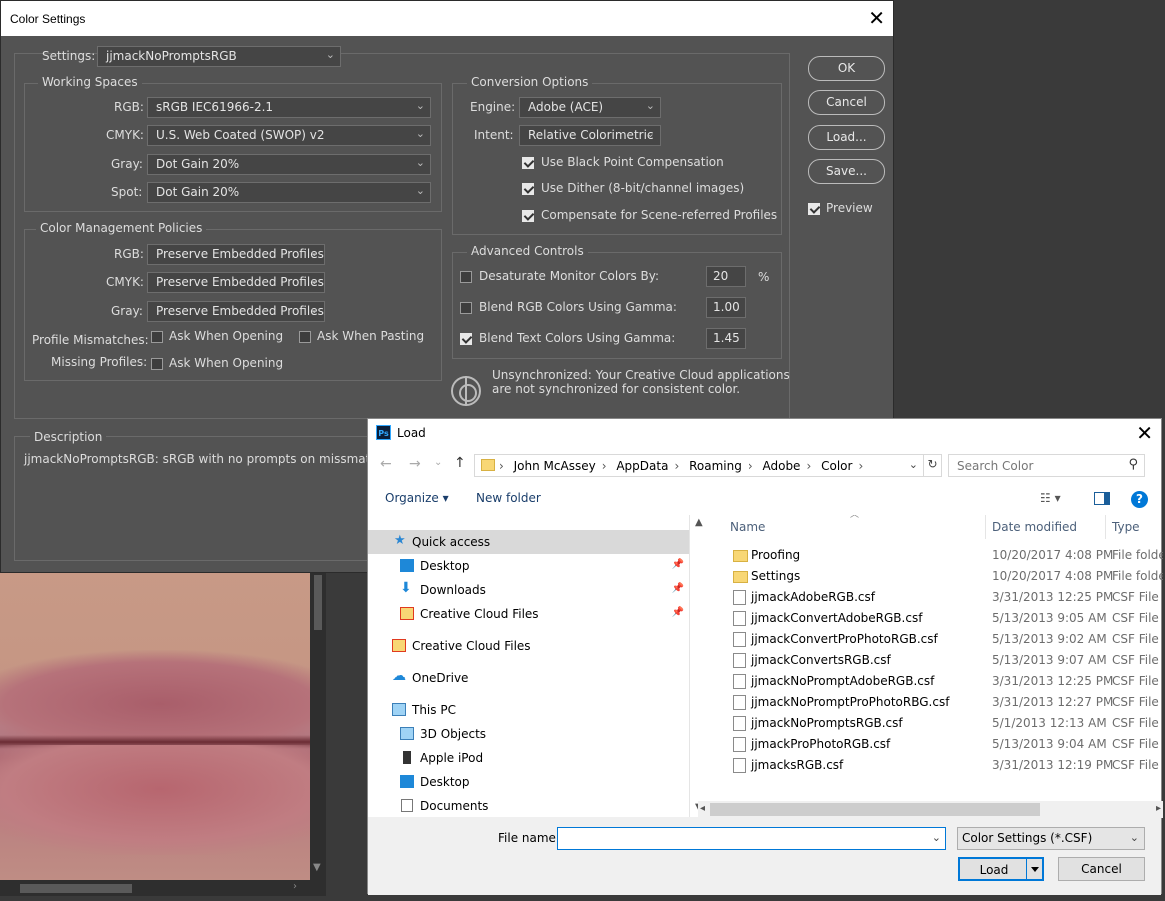 The width and height of the screenshot is (1165, 901). Describe the element at coordinates (415, 464) in the screenshot. I see `forward-arrow-icon: →` at that location.